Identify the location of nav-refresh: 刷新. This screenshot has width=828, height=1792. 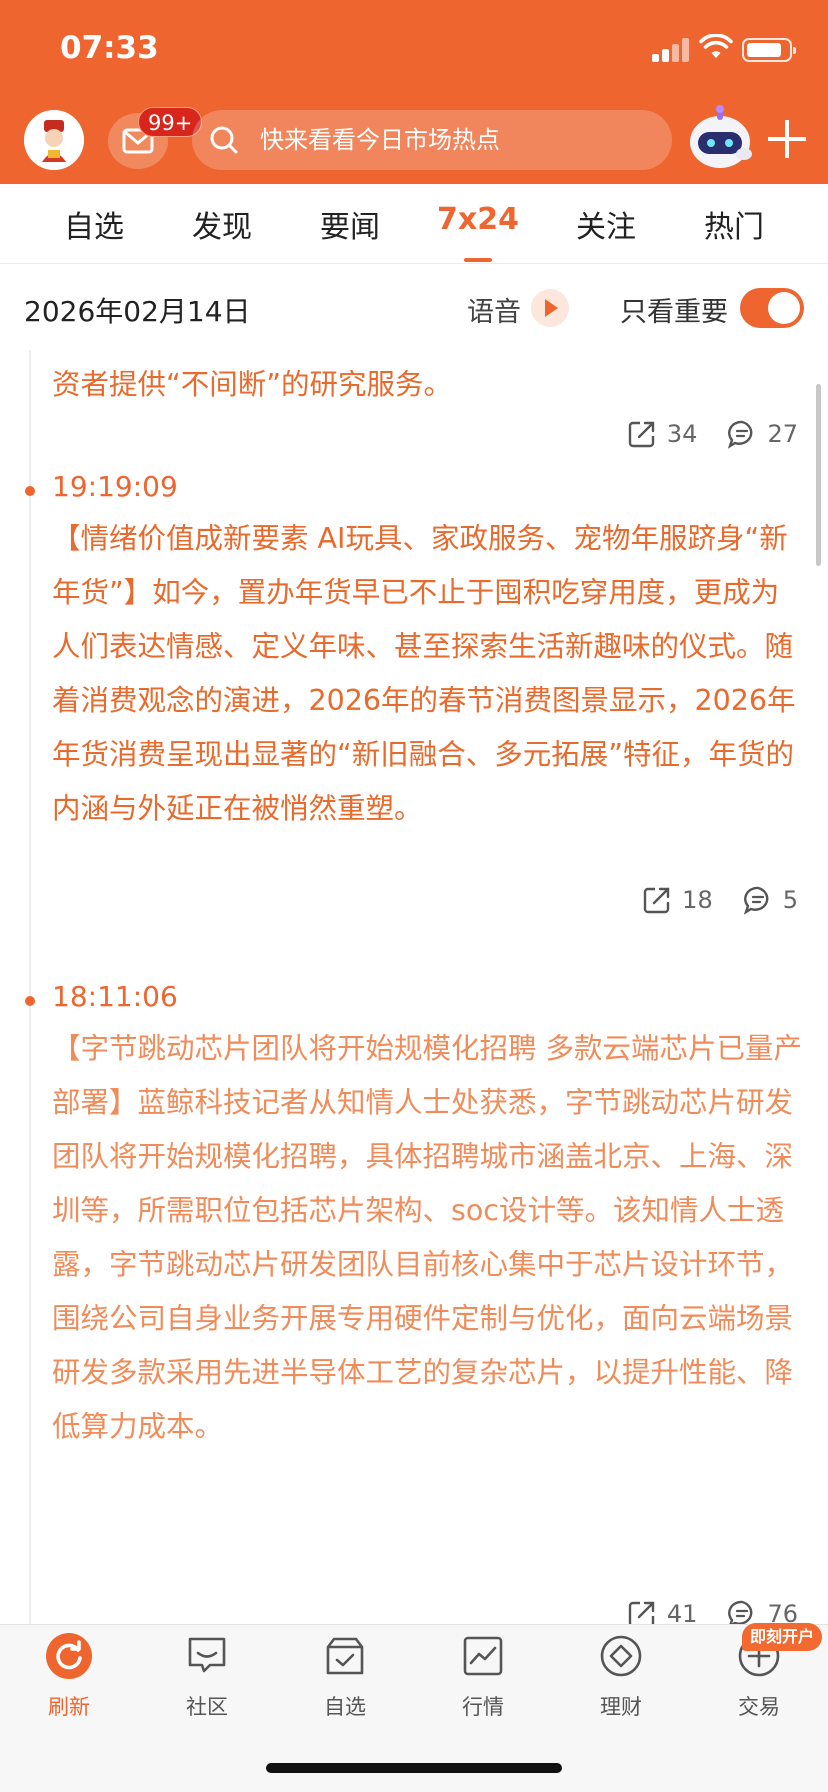
(69, 1676).